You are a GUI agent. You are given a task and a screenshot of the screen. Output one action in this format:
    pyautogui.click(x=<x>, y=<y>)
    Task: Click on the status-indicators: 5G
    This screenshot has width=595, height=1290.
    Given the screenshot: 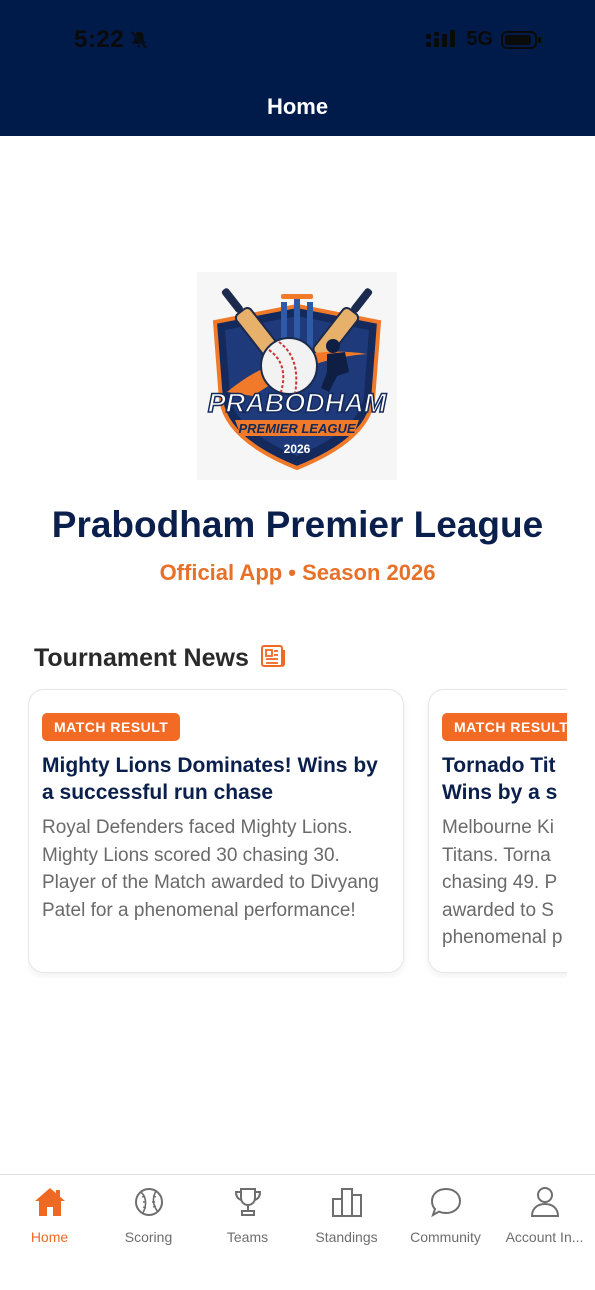 What is the action you would take?
    pyautogui.click(x=484, y=39)
    